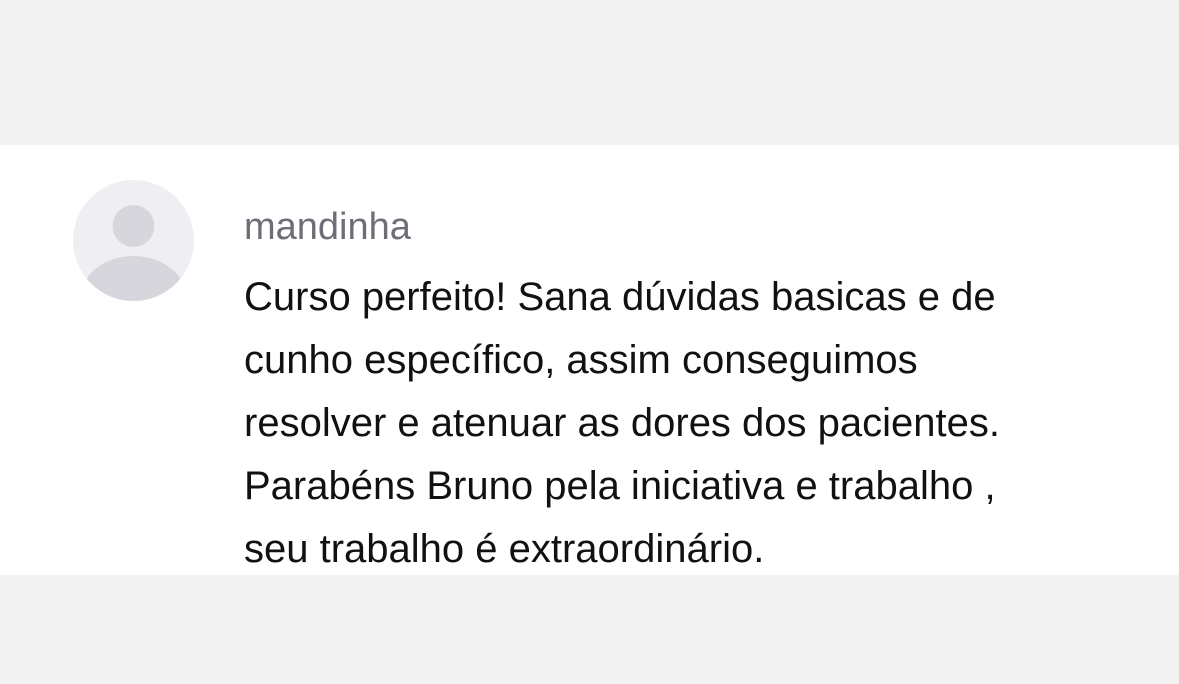  I want to click on comment-text-line: seu trabalho é extraordinário., so click(504, 549).